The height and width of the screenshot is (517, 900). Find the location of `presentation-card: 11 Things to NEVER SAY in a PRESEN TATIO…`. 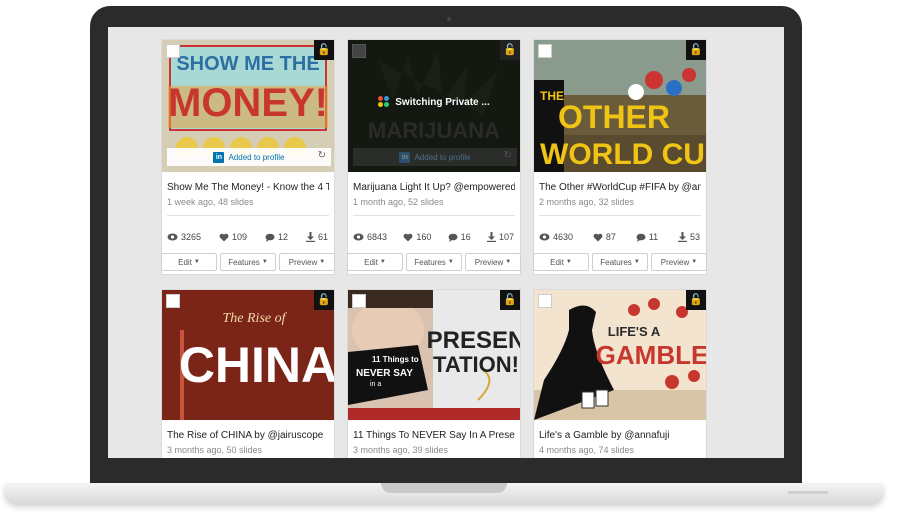

presentation-card: 11 Things to NEVER SAY in a PRESEN TATIO… is located at coordinates (434, 373).